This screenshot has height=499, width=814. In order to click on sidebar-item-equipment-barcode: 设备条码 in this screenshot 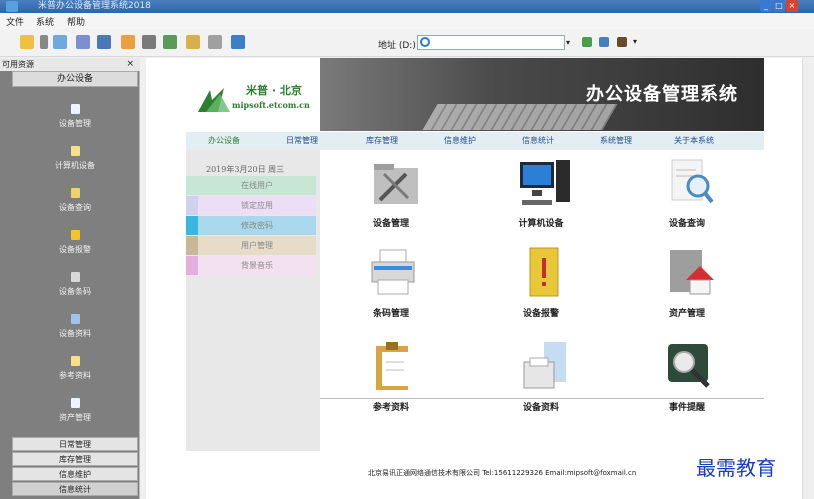, I will do `click(75, 292)`.